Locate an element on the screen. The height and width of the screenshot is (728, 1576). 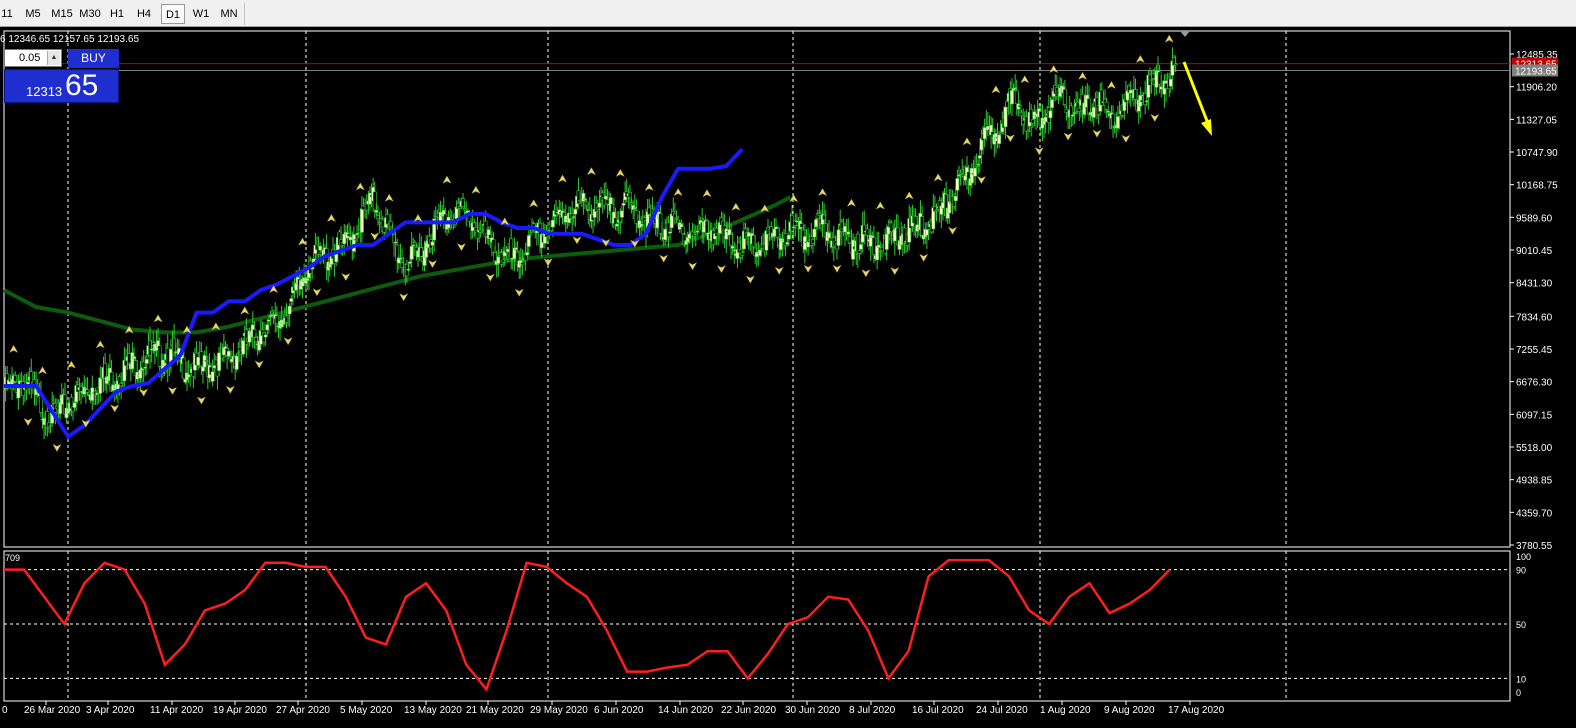
lot-spinner-up-icon: ▲ is located at coordinates (53, 58).